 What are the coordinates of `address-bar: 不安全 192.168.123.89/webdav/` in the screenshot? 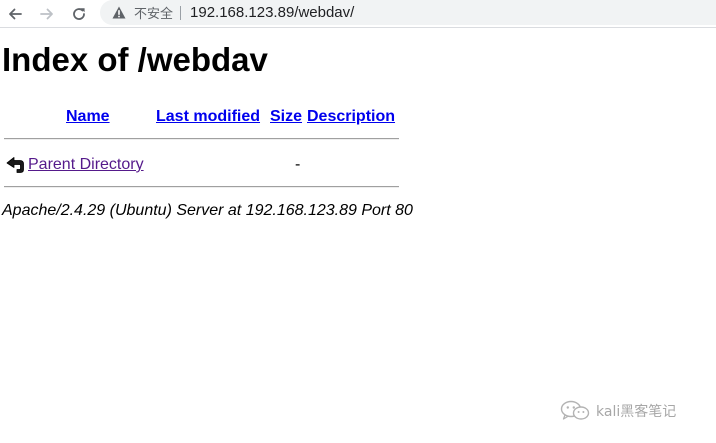 It's located at (408, 12).